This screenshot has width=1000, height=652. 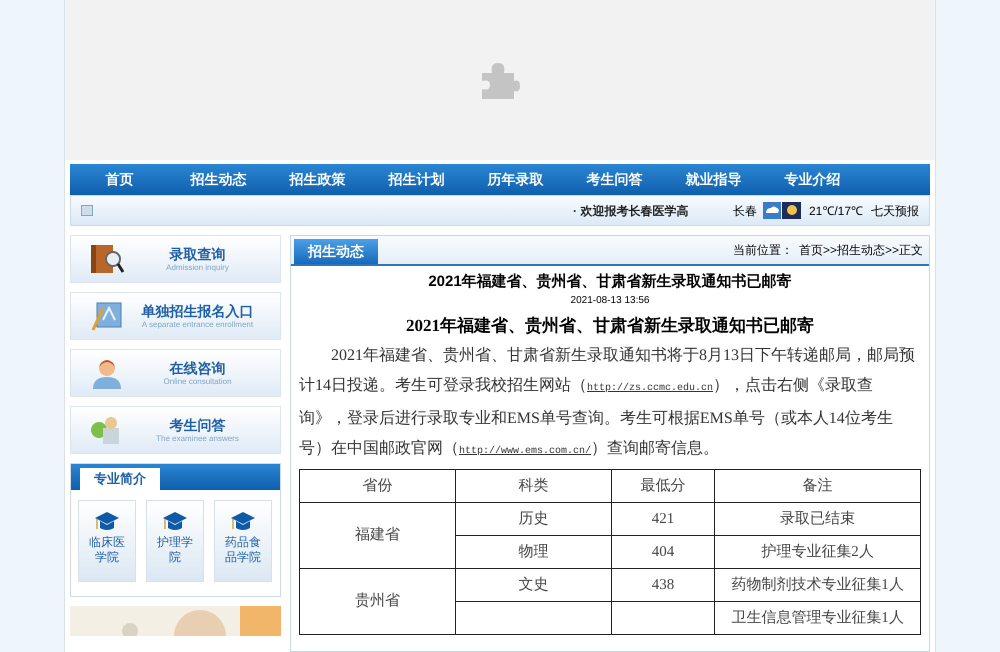 I want to click on score-cell: 438, so click(x=663, y=585).